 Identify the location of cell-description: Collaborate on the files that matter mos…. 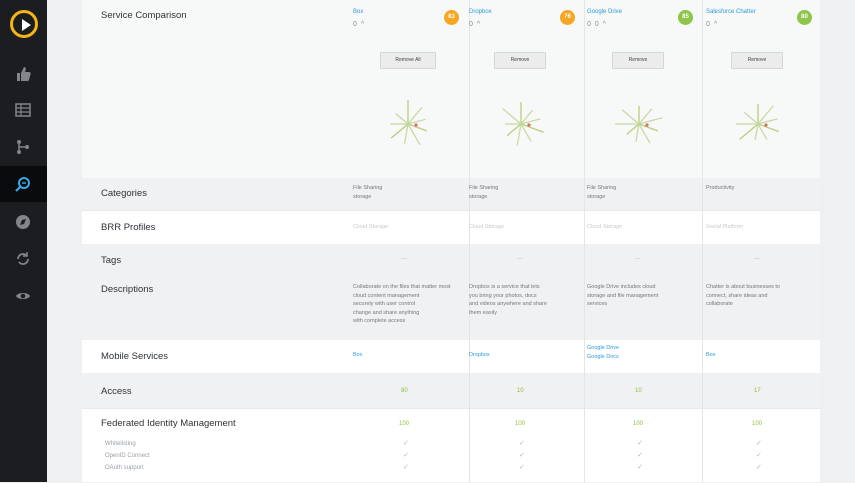
(402, 304).